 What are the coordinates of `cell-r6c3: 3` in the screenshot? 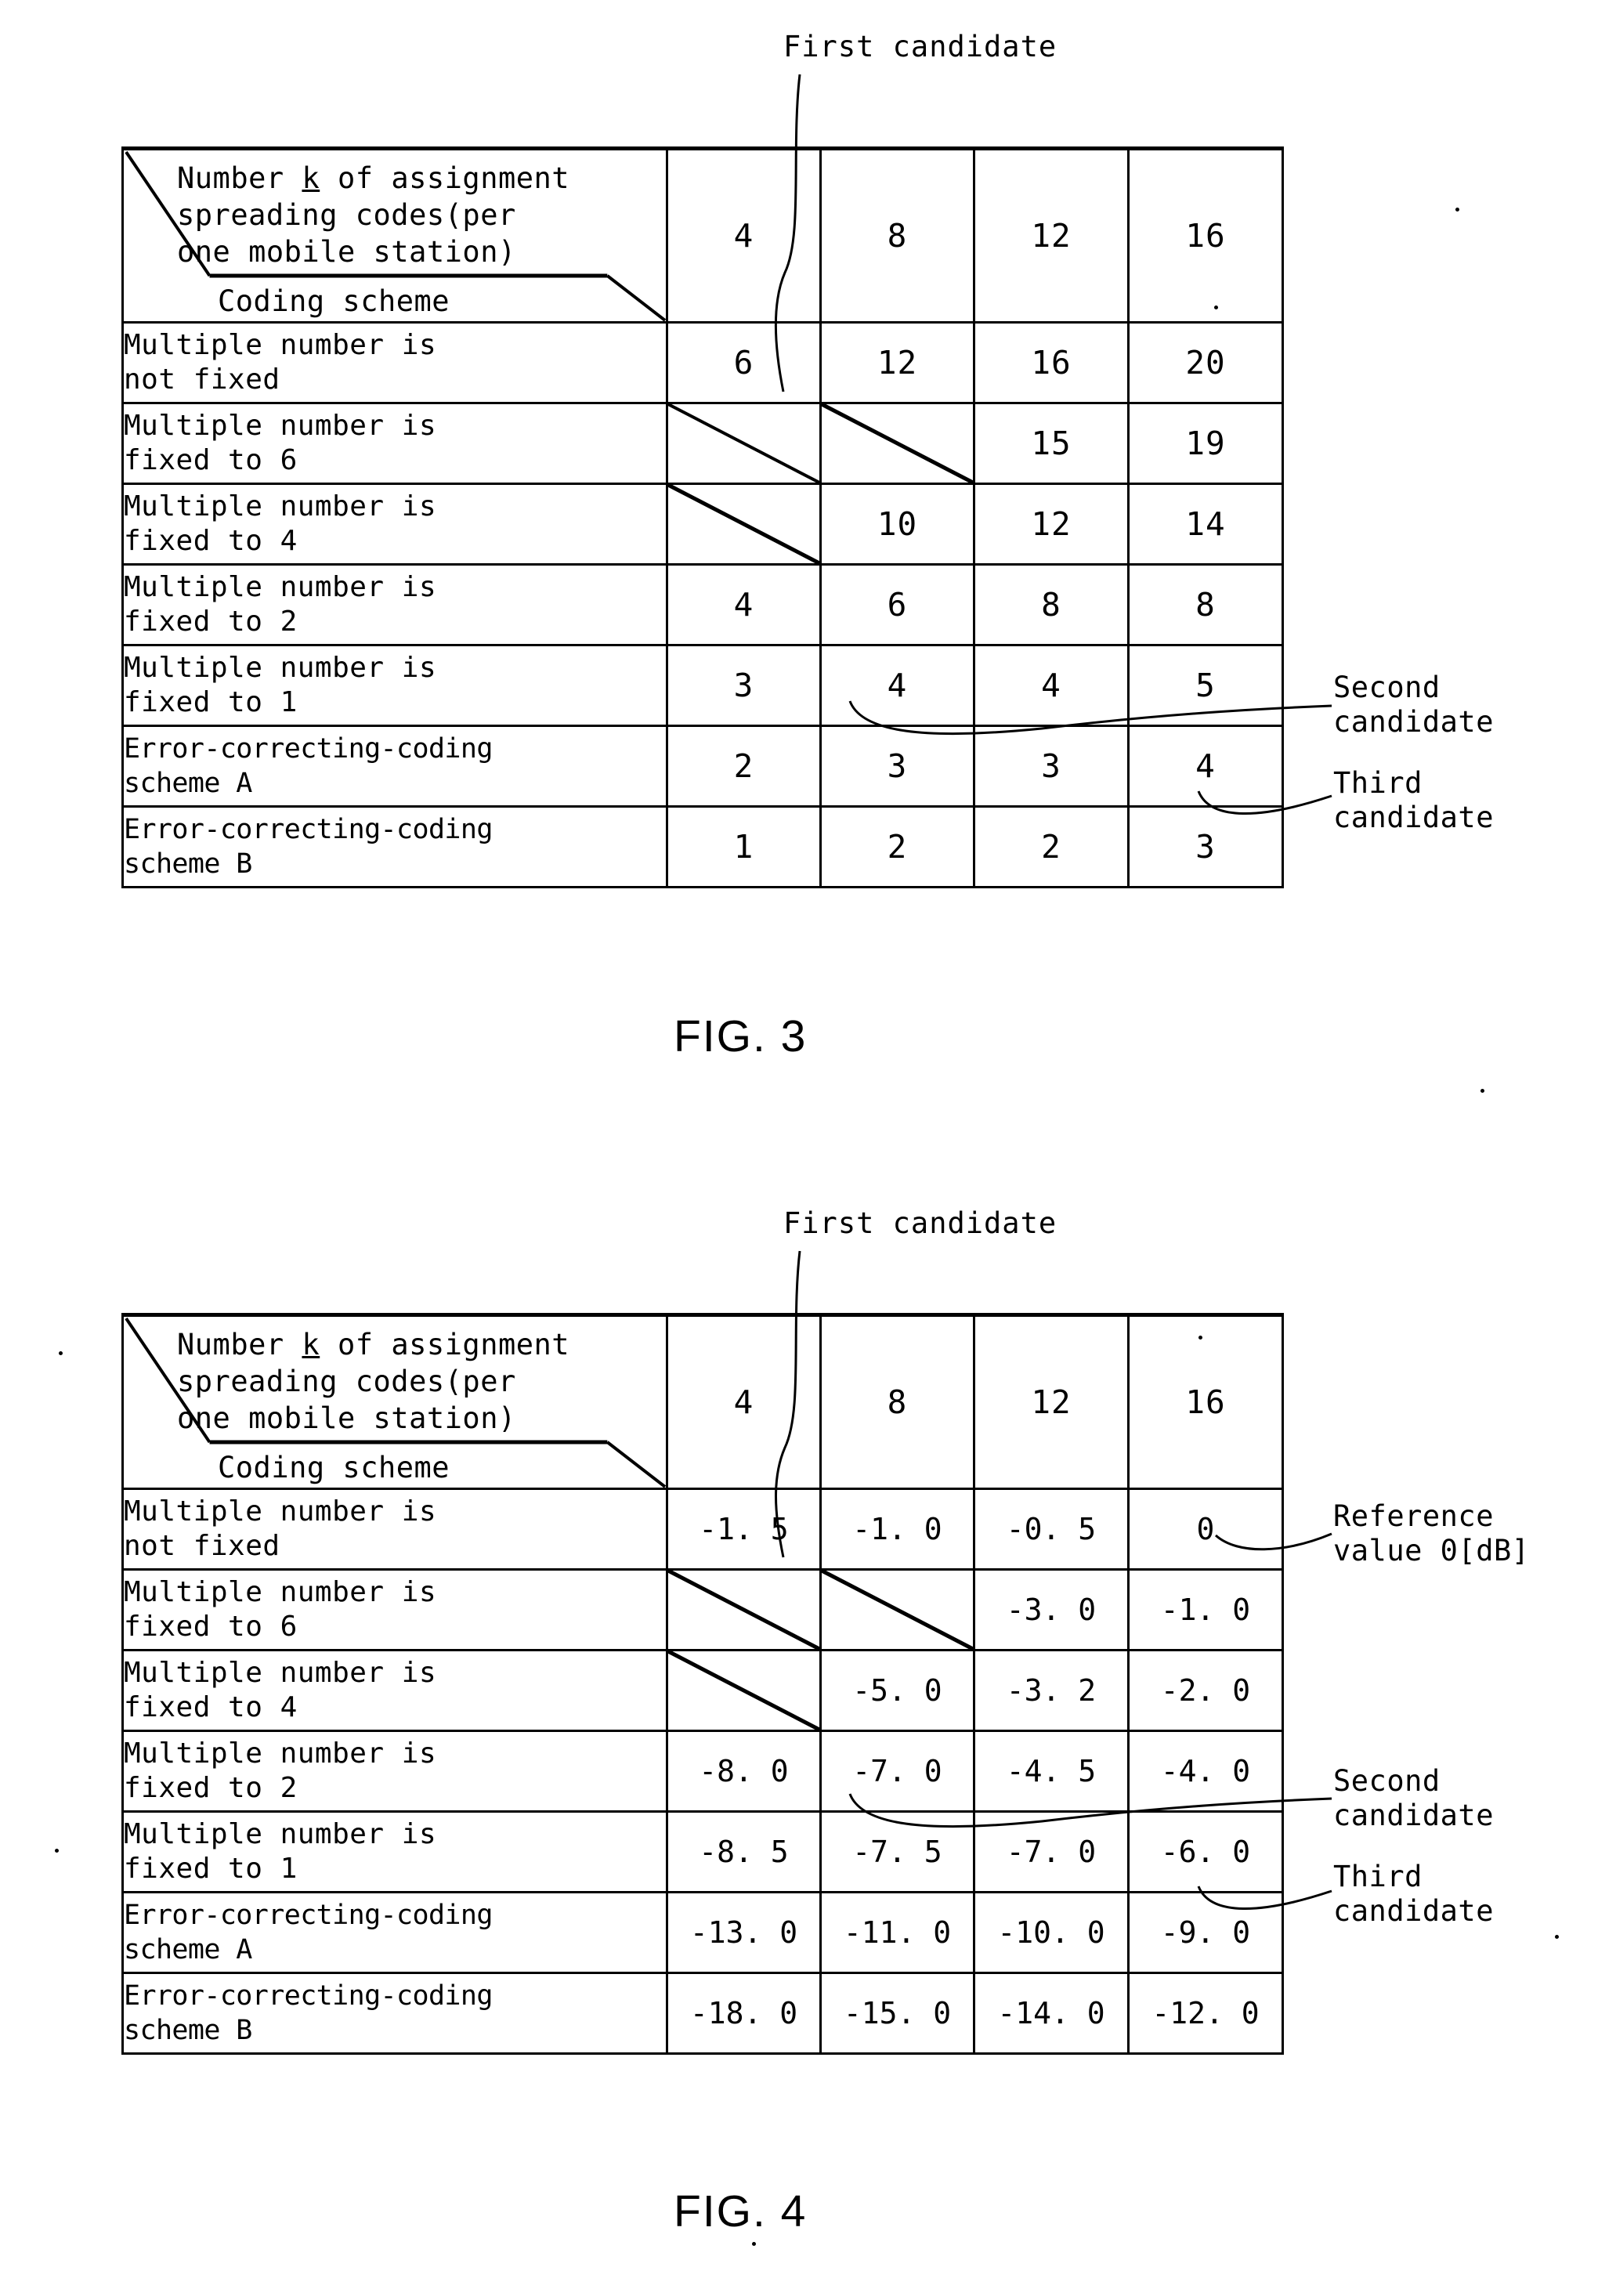 It's located at (1206, 846).